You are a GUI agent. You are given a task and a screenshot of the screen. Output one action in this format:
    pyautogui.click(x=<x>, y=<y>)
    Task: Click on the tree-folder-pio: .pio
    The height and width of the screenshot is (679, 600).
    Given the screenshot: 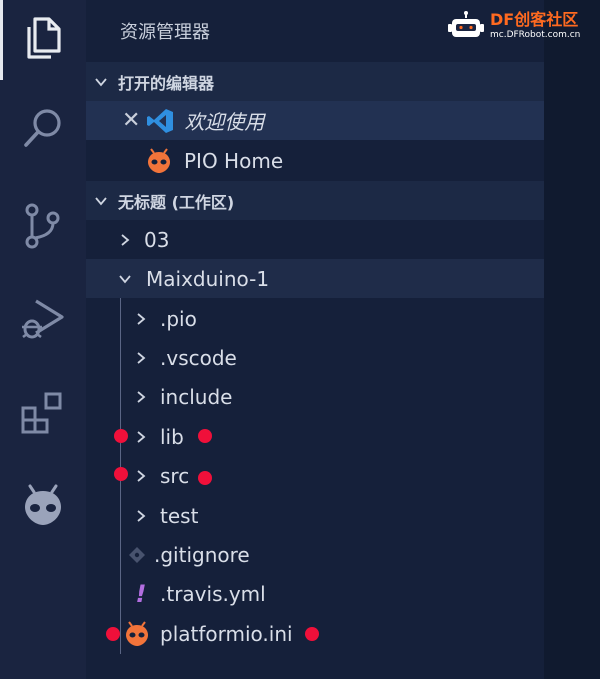 What is the action you would take?
    pyautogui.click(x=315, y=318)
    